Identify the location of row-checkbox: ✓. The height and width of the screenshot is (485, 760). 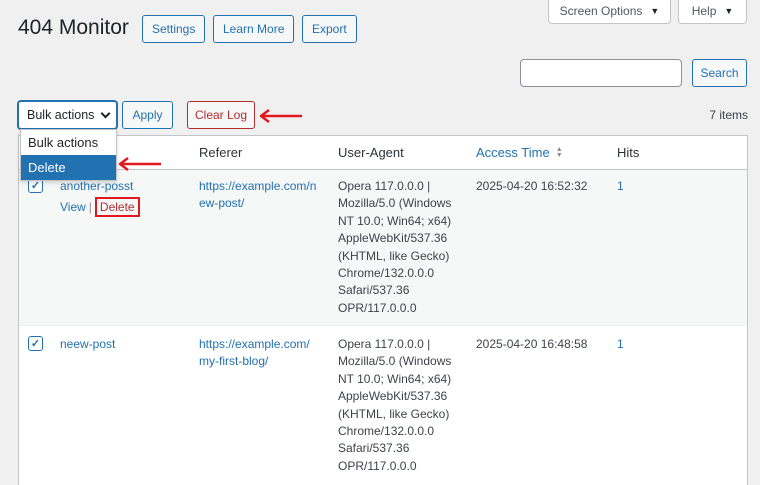
(35, 343).